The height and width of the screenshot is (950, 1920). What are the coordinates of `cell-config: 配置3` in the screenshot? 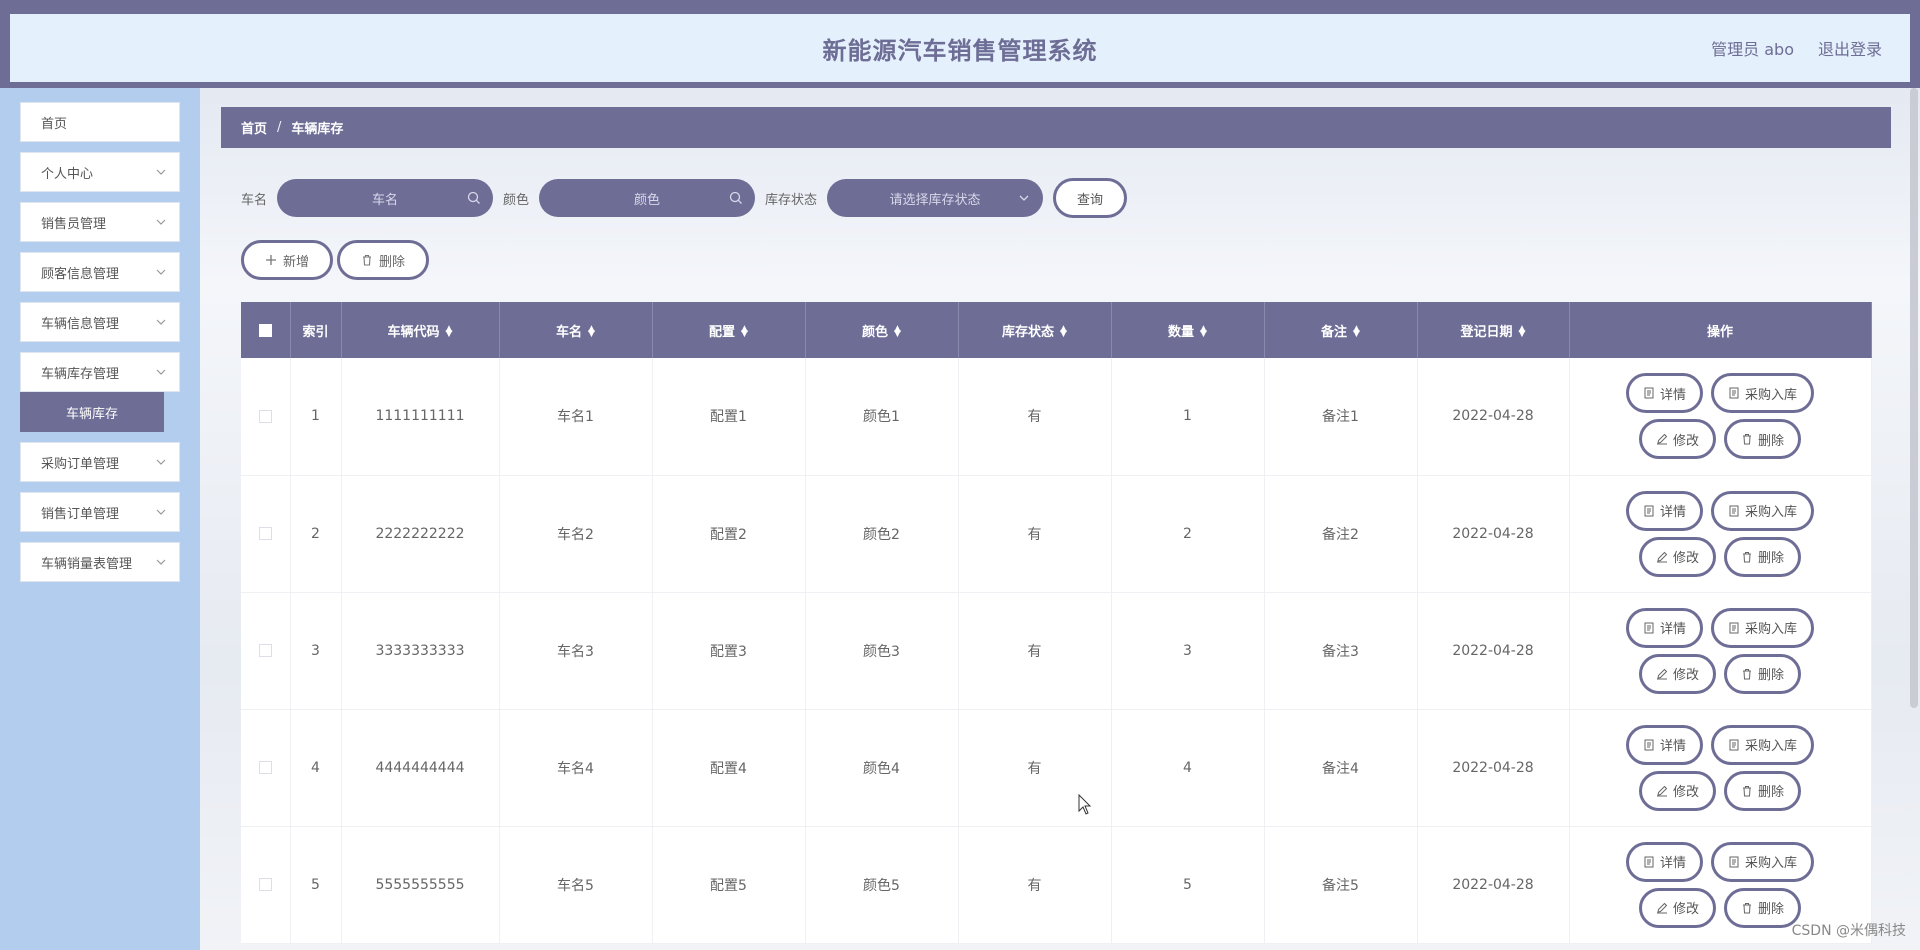 It's located at (729, 651).